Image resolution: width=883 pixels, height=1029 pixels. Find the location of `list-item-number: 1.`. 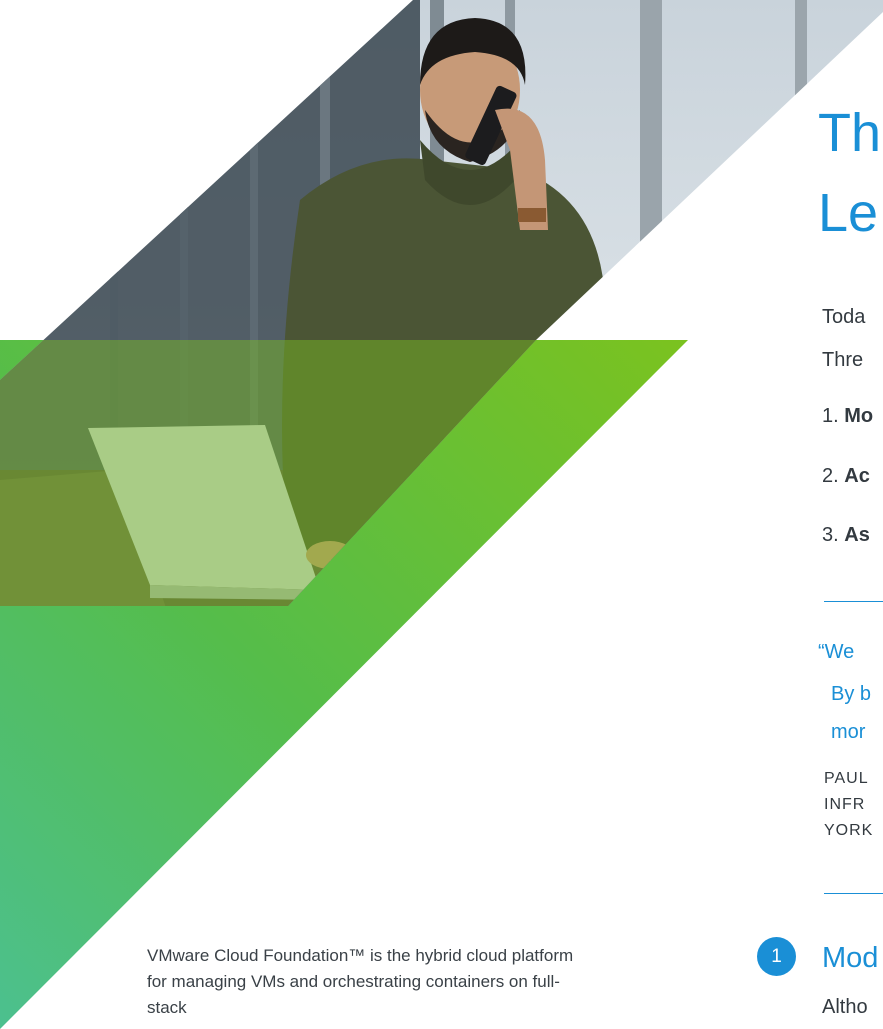

list-item-number: 1. is located at coordinates (830, 416).